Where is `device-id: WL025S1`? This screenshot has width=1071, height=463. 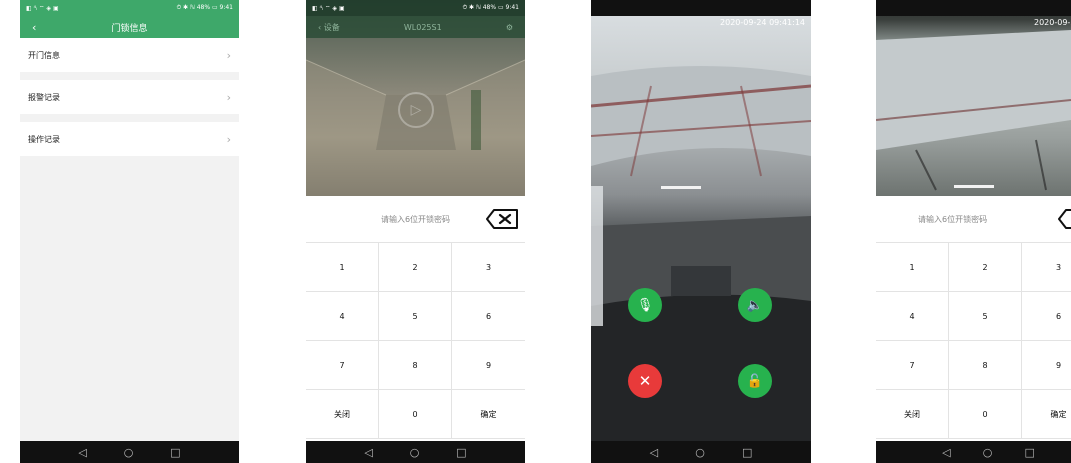
device-id: WL025S1 is located at coordinates (422, 27).